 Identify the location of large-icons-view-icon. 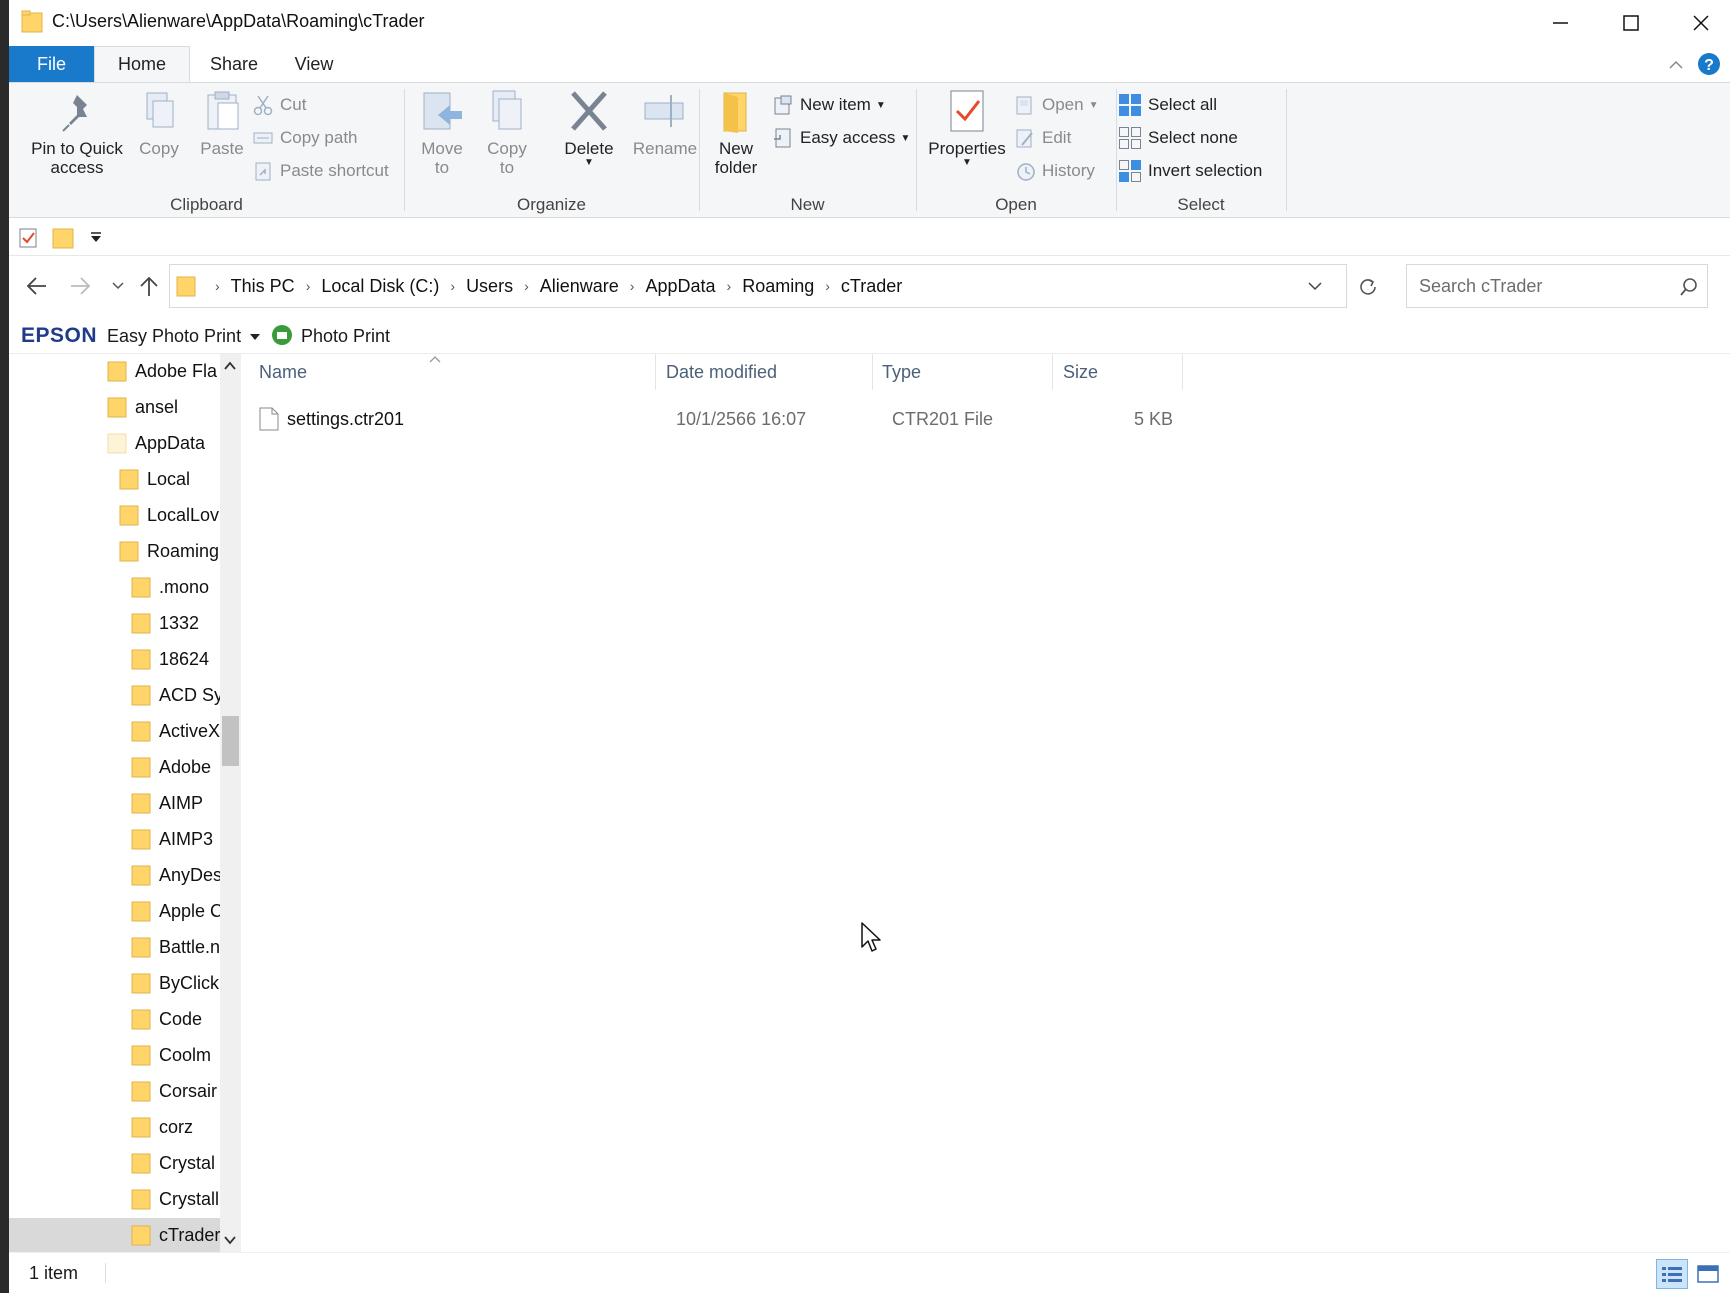
(1708, 1274).